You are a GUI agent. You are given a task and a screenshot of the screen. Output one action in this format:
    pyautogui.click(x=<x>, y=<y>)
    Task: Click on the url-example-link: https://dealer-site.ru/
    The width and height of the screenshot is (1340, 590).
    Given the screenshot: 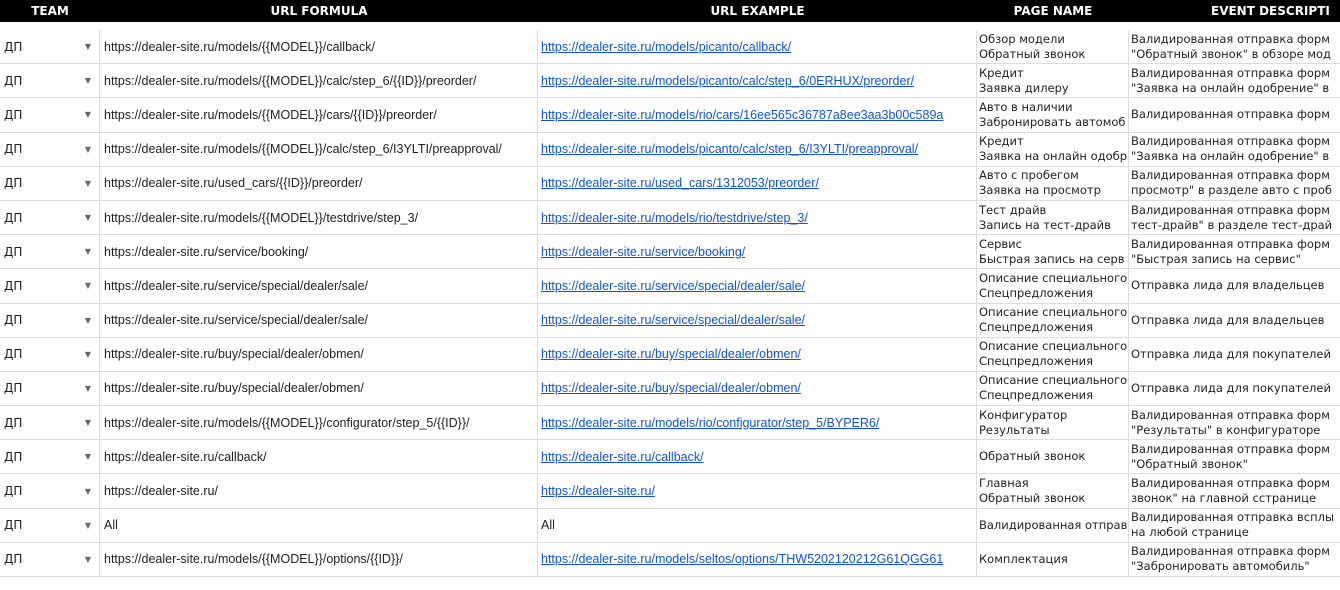 What is the action you would take?
    pyautogui.click(x=598, y=491)
    